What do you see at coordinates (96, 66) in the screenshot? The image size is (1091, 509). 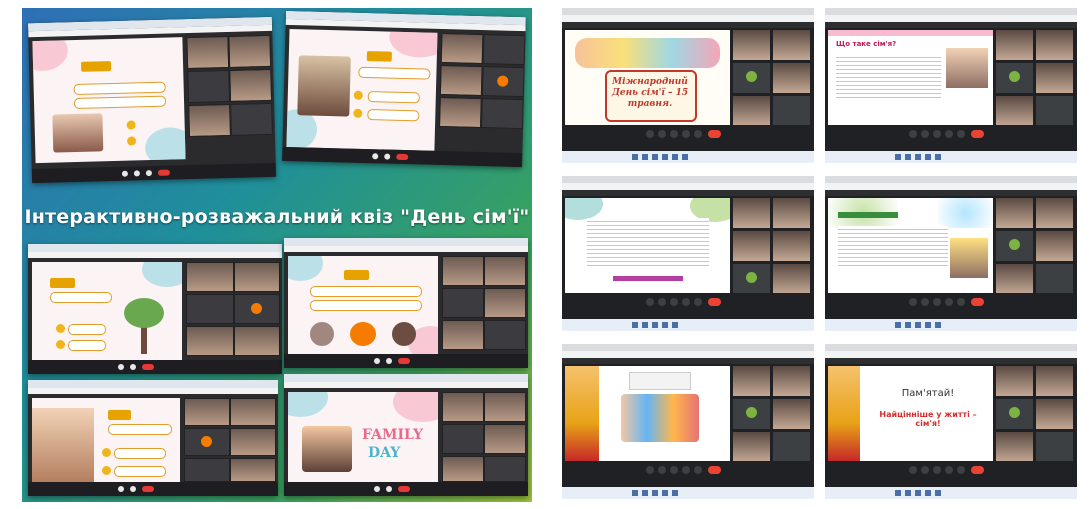 I see `task-ribbon` at bounding box center [96, 66].